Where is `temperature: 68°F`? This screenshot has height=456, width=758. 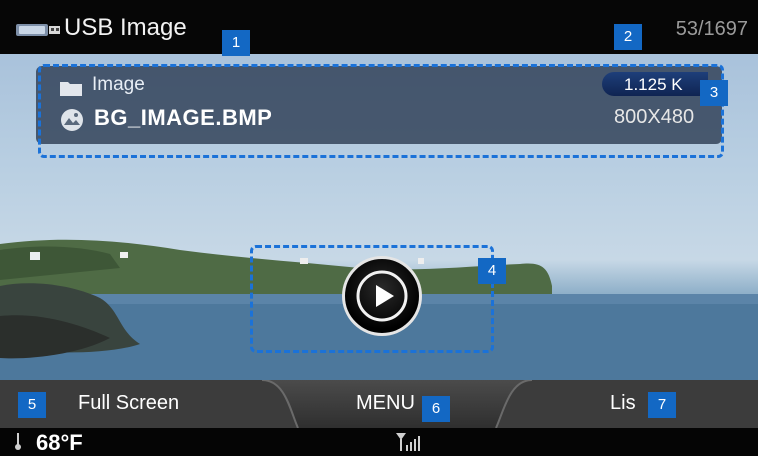
temperature: 68°F is located at coordinates (59, 442).